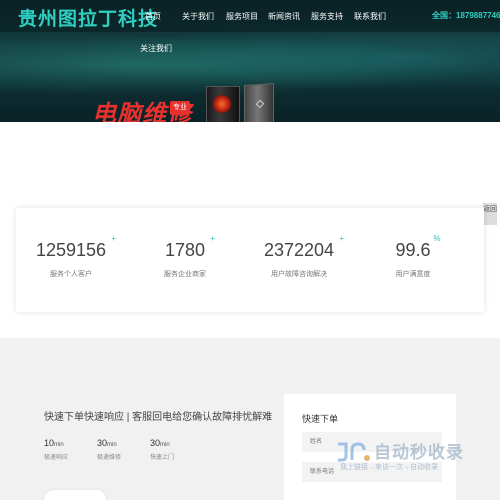 This screenshot has width=500, height=500. What do you see at coordinates (88, 17) in the screenshot?
I see `site-logo: 贵州图拉丁科技` at bounding box center [88, 17].